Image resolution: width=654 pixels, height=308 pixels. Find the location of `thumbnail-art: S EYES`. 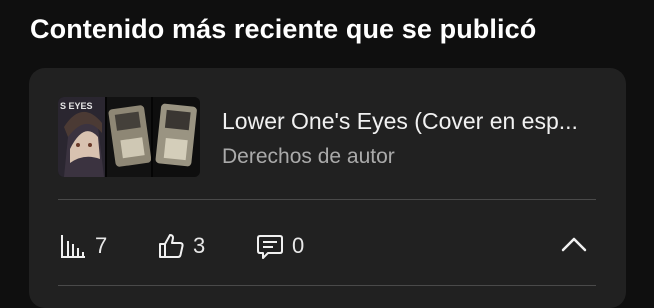

thumbnail-art: S EYES is located at coordinates (129, 137).